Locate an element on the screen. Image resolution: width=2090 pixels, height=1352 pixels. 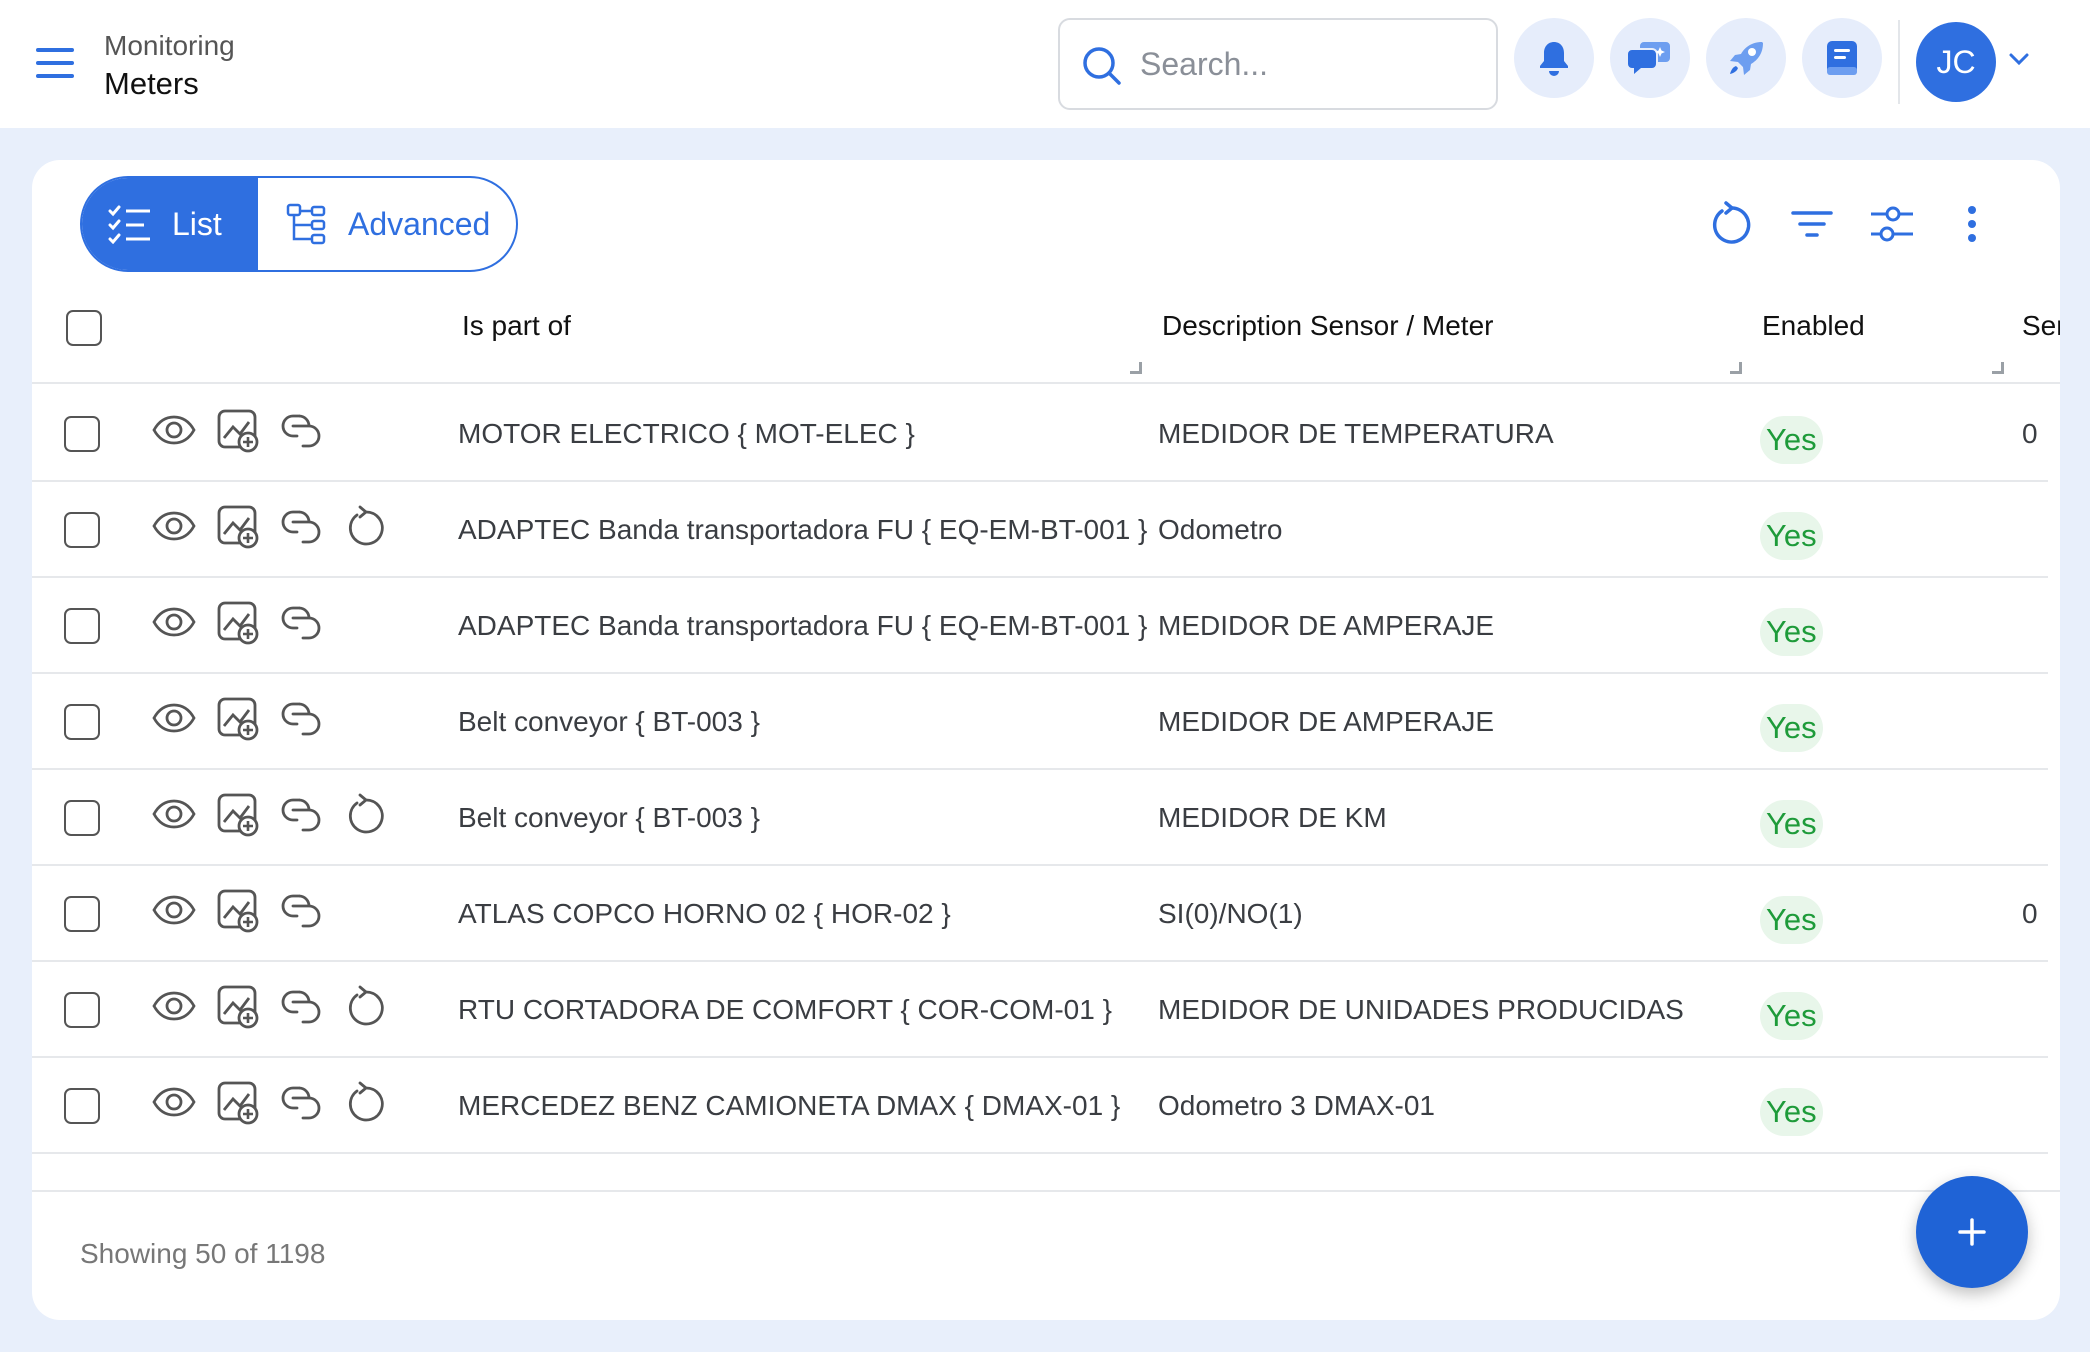
list-view-label: List is located at coordinates (197, 223).